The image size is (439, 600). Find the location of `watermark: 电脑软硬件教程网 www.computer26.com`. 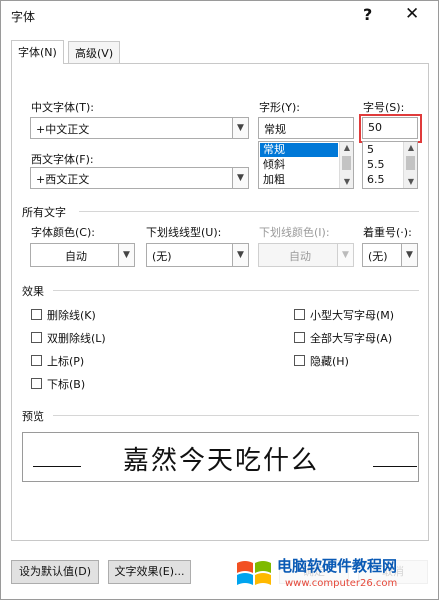

watermark: 电脑软硬件教程网 www.computer26.com is located at coordinates (333, 573).